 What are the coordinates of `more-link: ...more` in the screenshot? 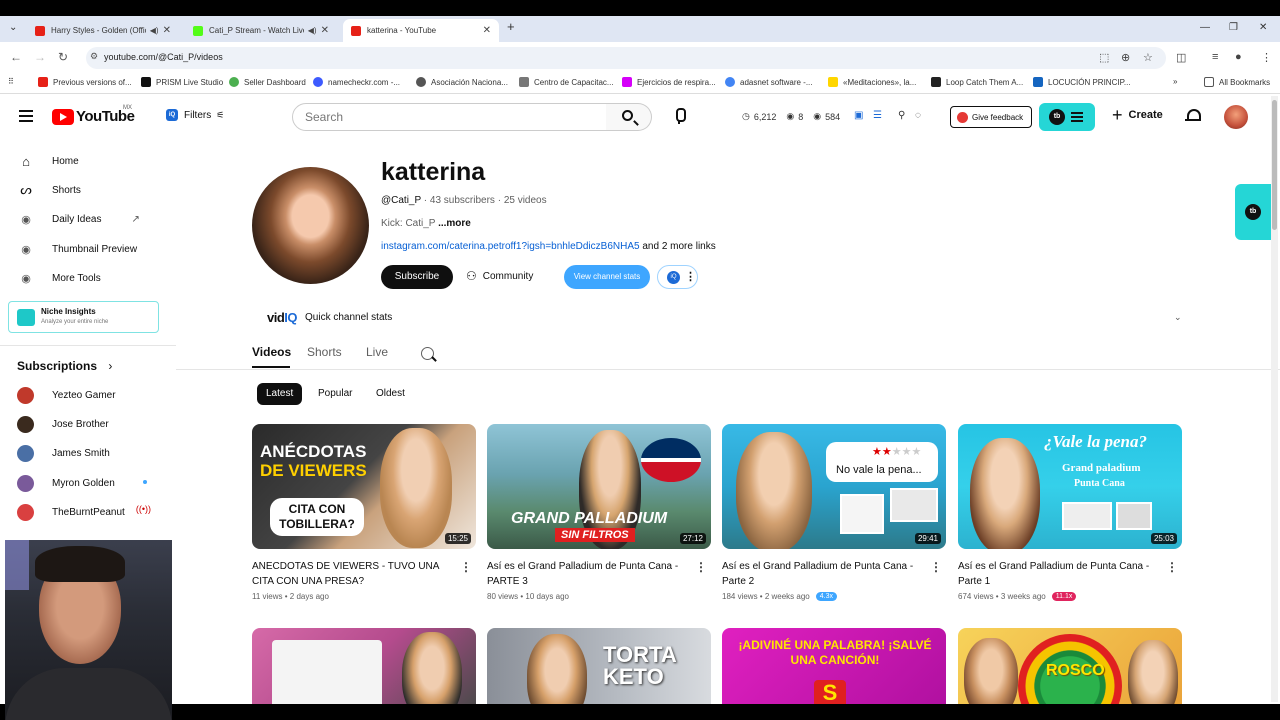 It's located at (454, 223).